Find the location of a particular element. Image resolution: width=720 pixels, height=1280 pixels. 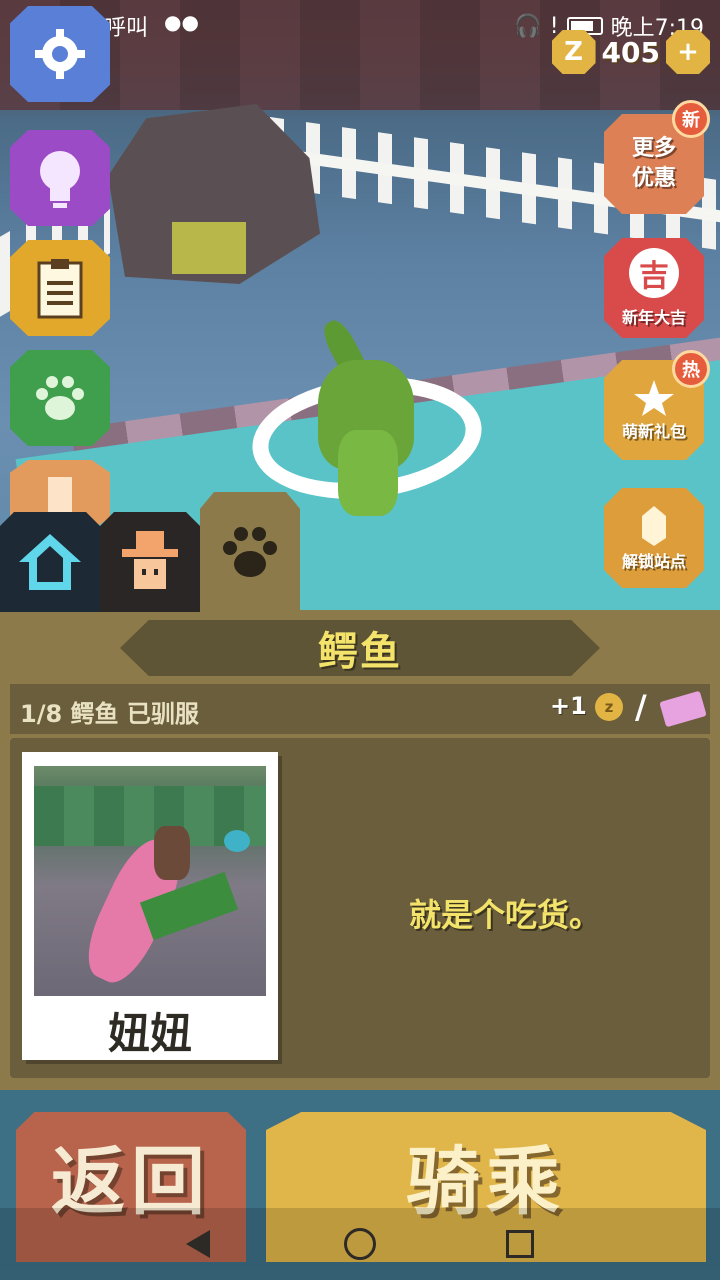

ticket-icon is located at coordinates (683, 709).